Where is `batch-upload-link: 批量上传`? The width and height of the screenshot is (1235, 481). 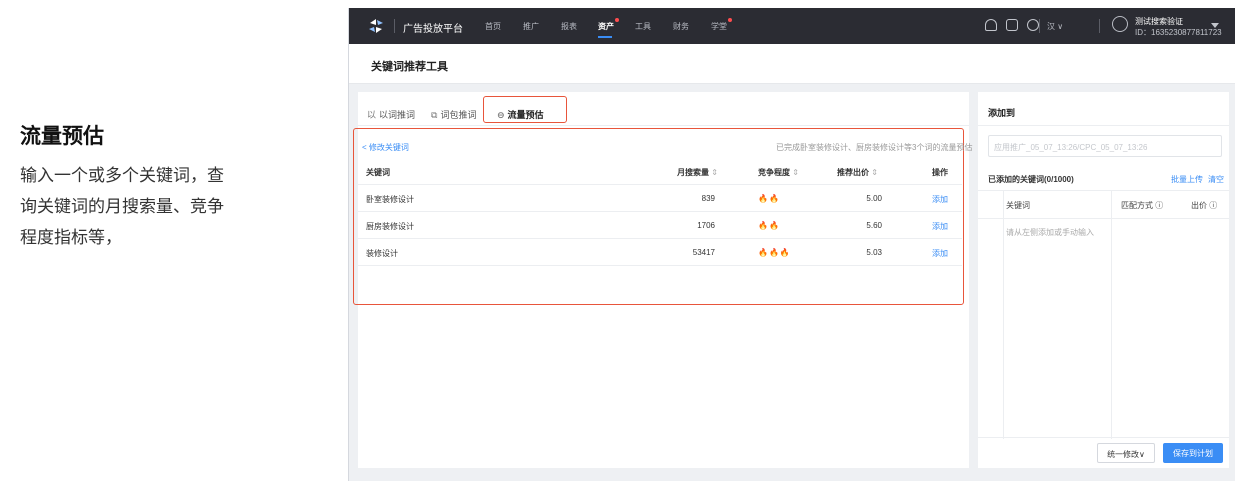
batch-upload-link: 批量上传 is located at coordinates (1187, 179).